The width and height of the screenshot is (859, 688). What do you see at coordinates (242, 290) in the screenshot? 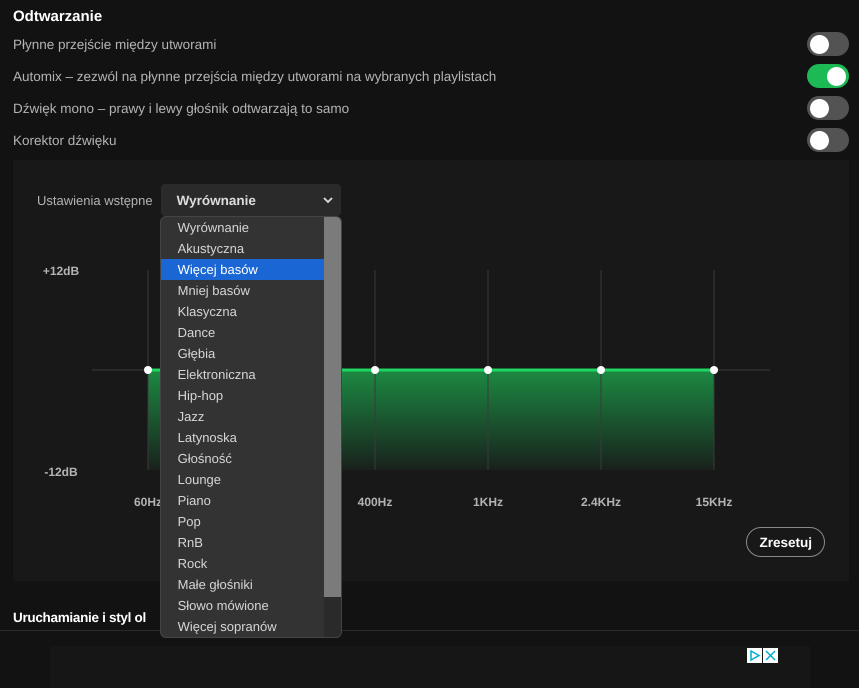
I see `preset-option: Mniej basów` at bounding box center [242, 290].